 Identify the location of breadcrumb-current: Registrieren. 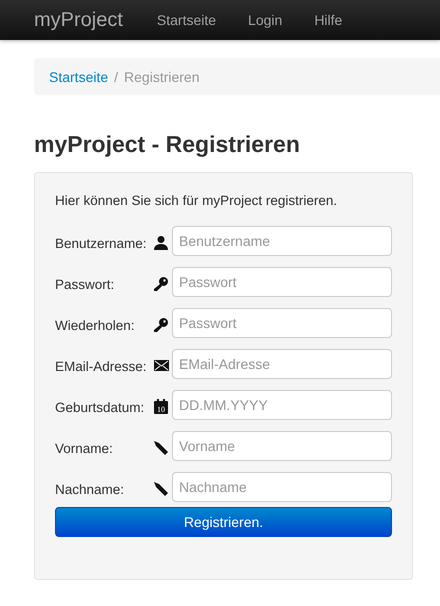
(162, 76).